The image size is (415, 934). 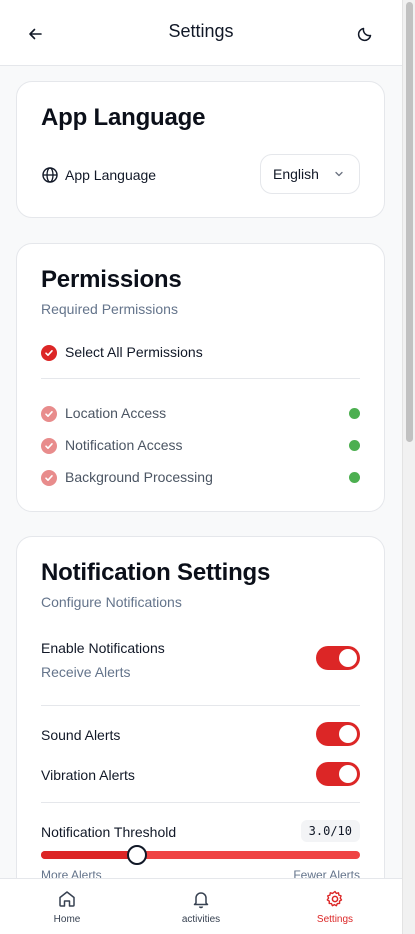 What do you see at coordinates (50, 175) in the screenshot?
I see `globe-icon` at bounding box center [50, 175].